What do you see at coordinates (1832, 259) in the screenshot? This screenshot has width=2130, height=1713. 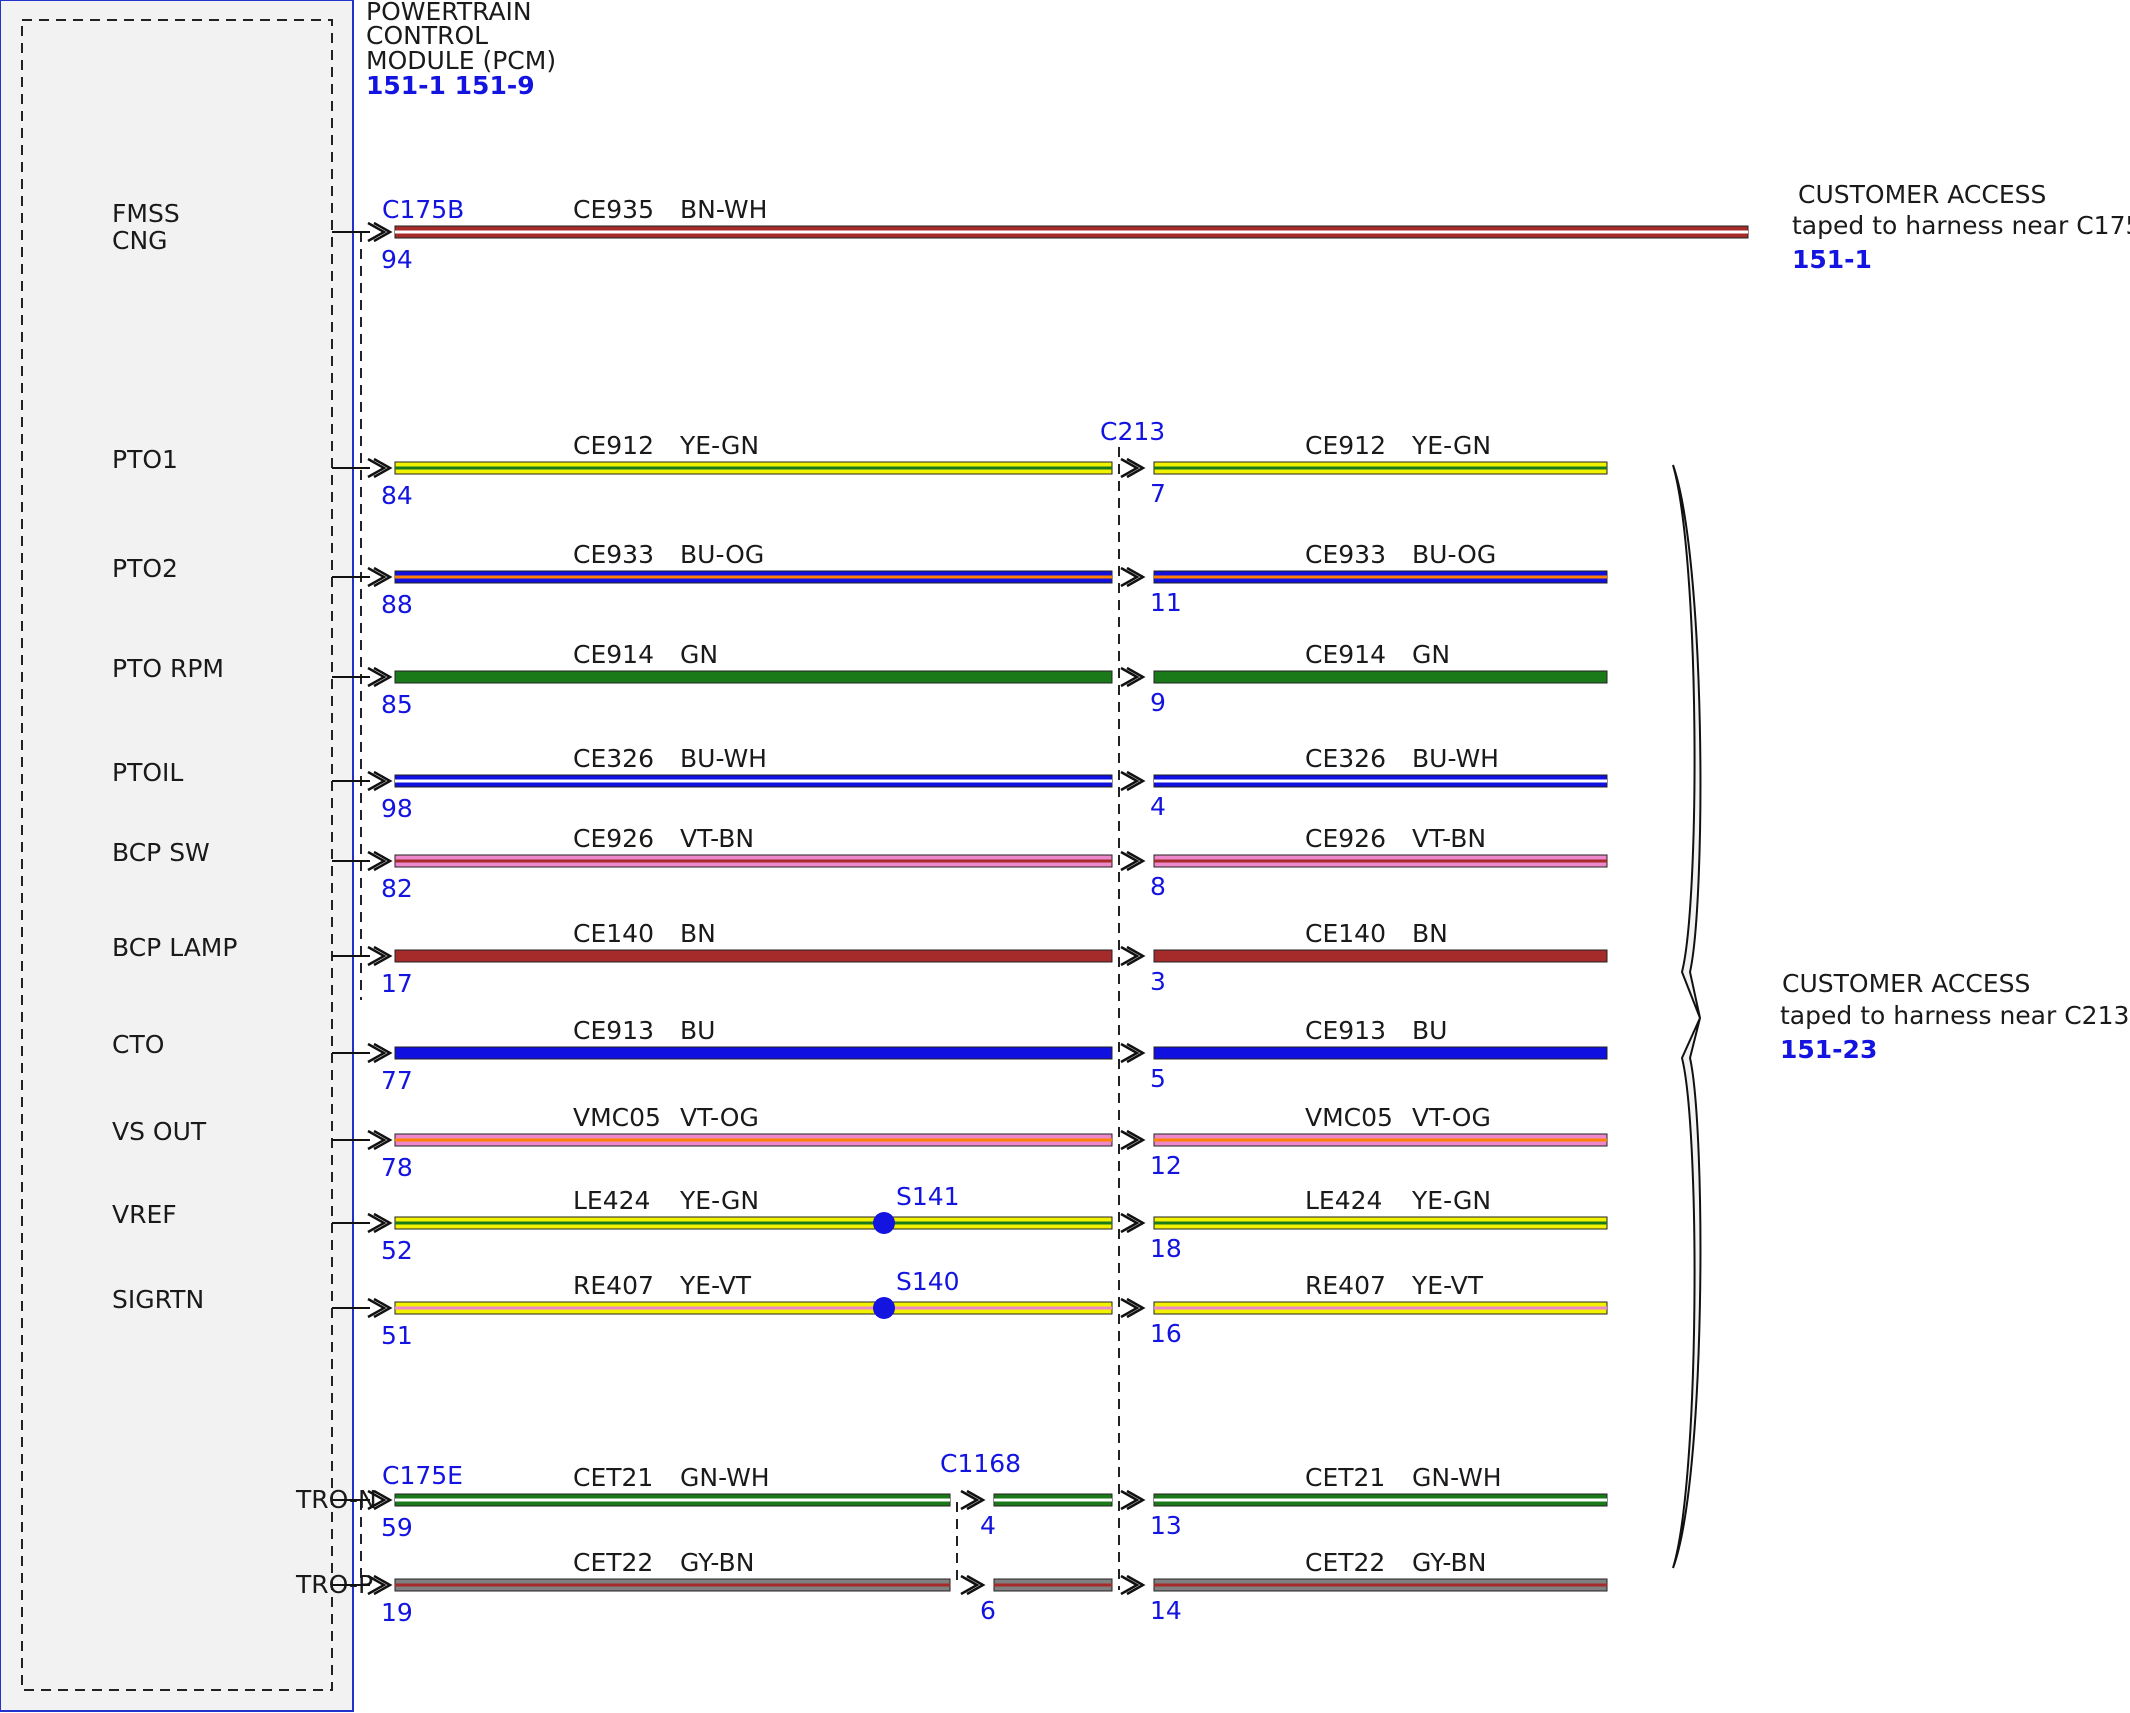 I see `note-c175b-ref: 151-1` at bounding box center [1832, 259].